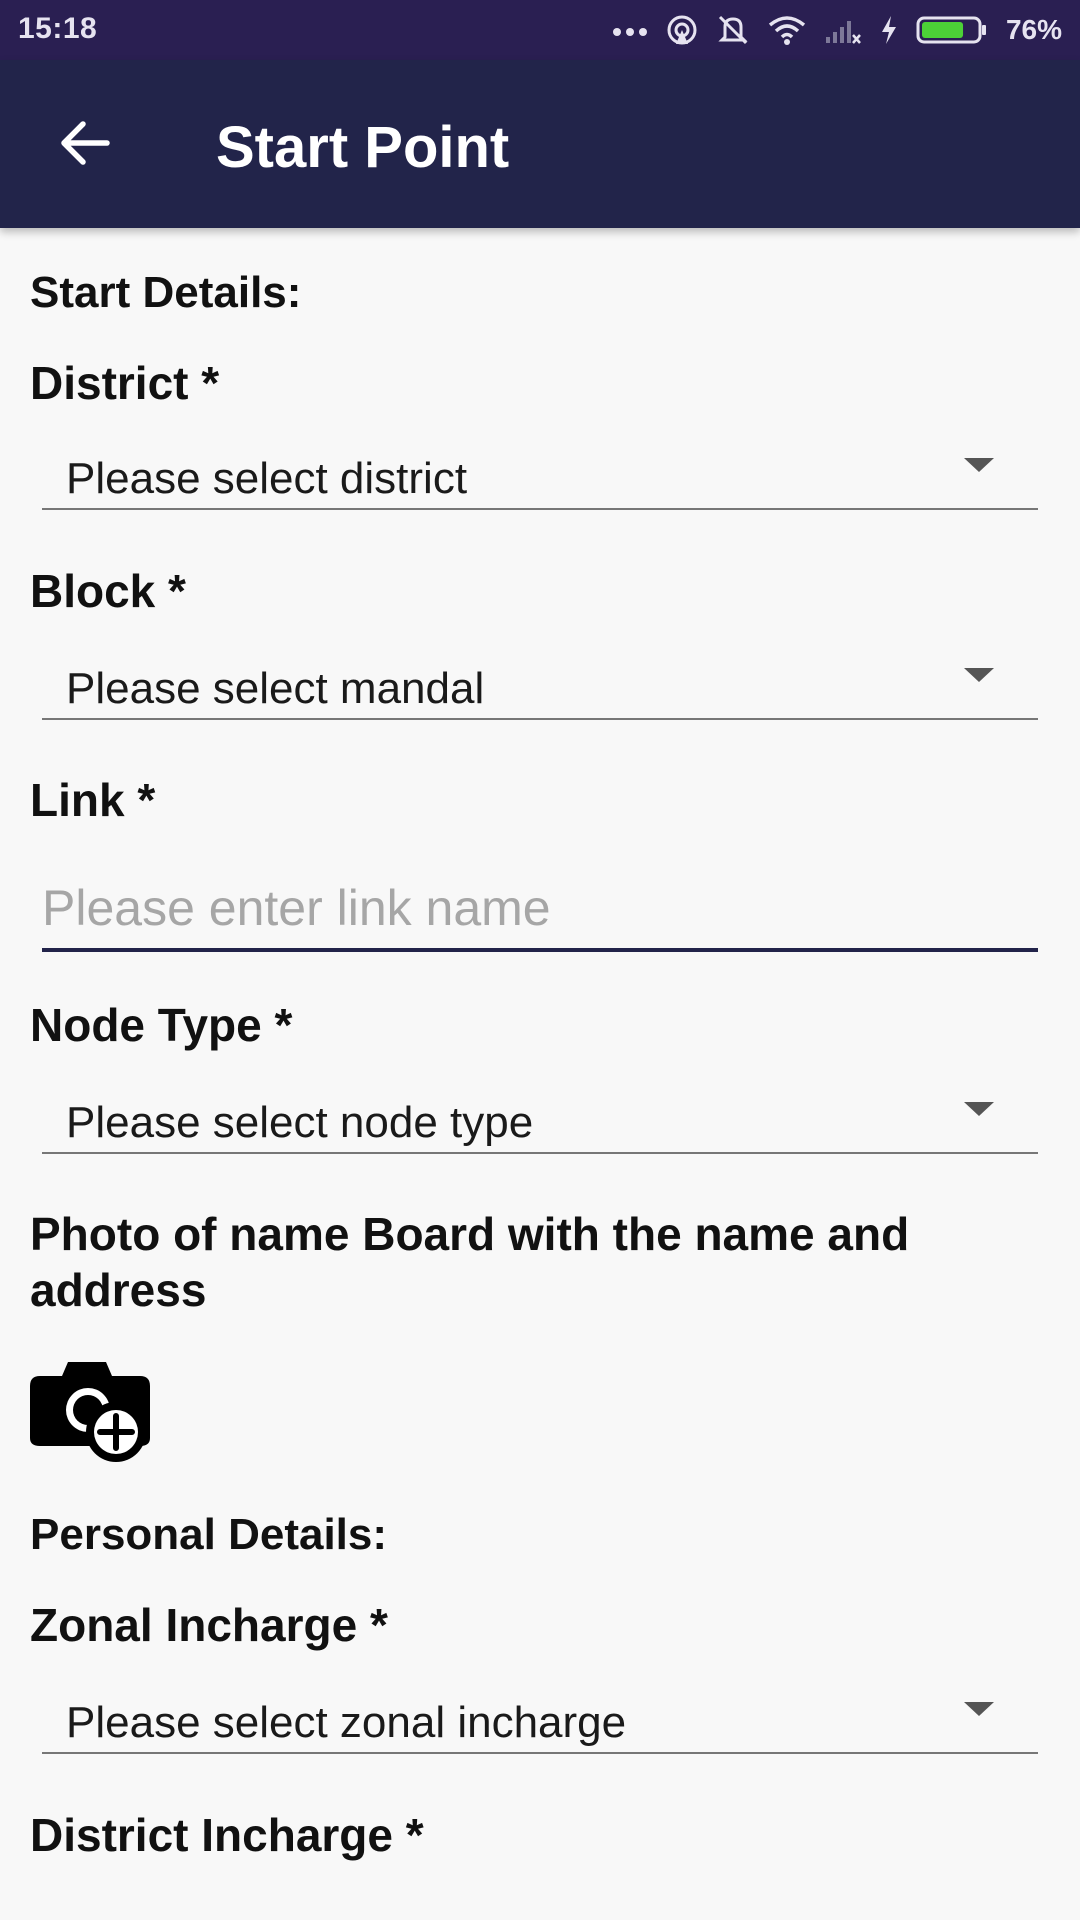 The height and width of the screenshot is (1920, 1080). Describe the element at coordinates (682, 30) in the screenshot. I see `hotspot-icon` at that location.